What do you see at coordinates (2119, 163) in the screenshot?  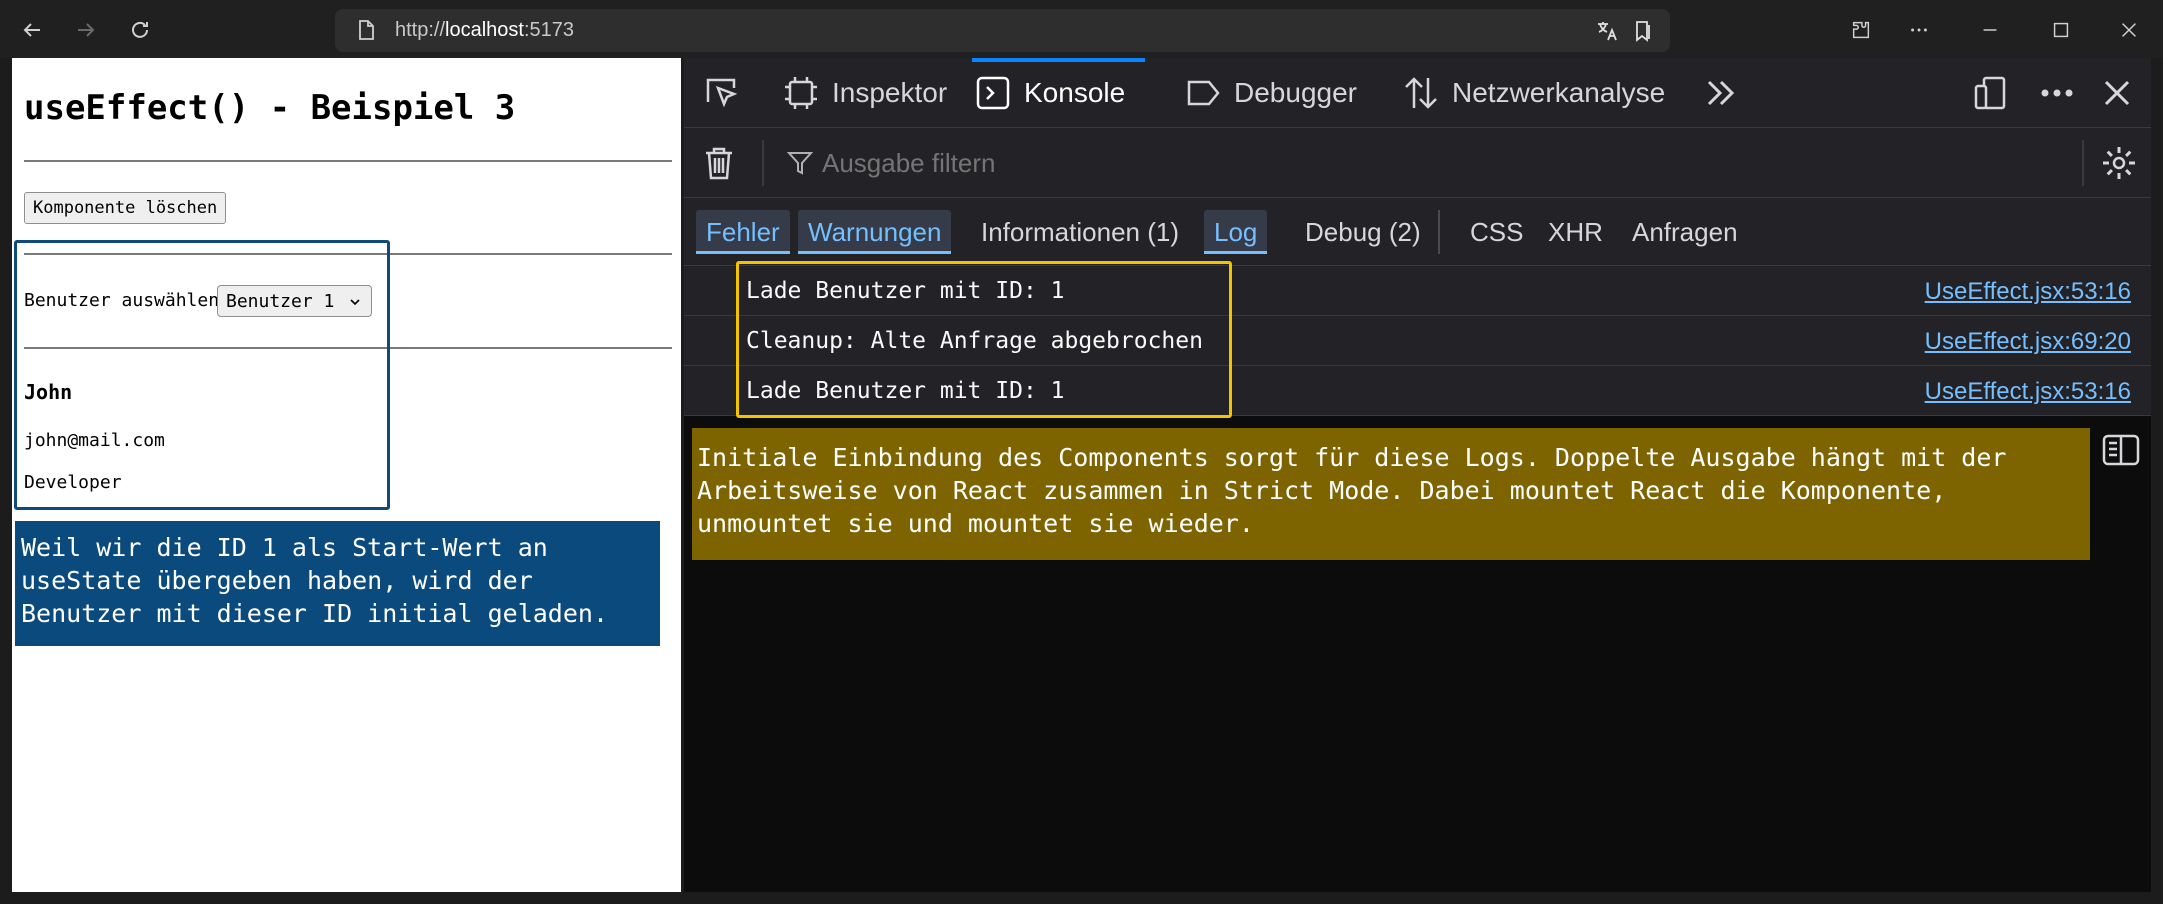 I see `gear-icon` at bounding box center [2119, 163].